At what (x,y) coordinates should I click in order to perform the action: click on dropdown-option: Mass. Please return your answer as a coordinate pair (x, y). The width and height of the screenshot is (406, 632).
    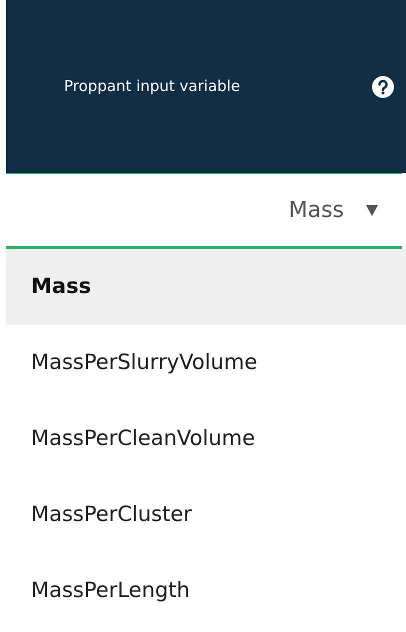
    Looking at the image, I should click on (206, 287).